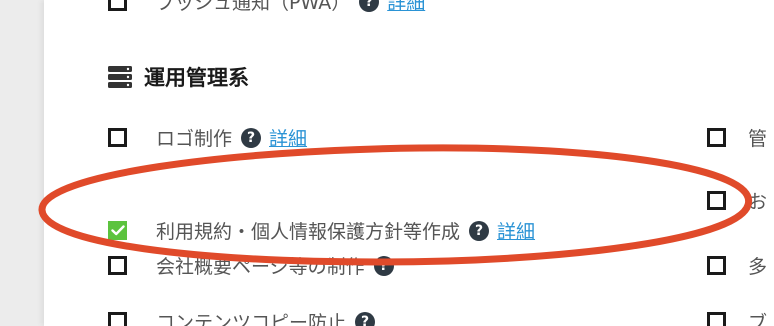  I want to click on checkbox-push-notification, so click(117, 5).